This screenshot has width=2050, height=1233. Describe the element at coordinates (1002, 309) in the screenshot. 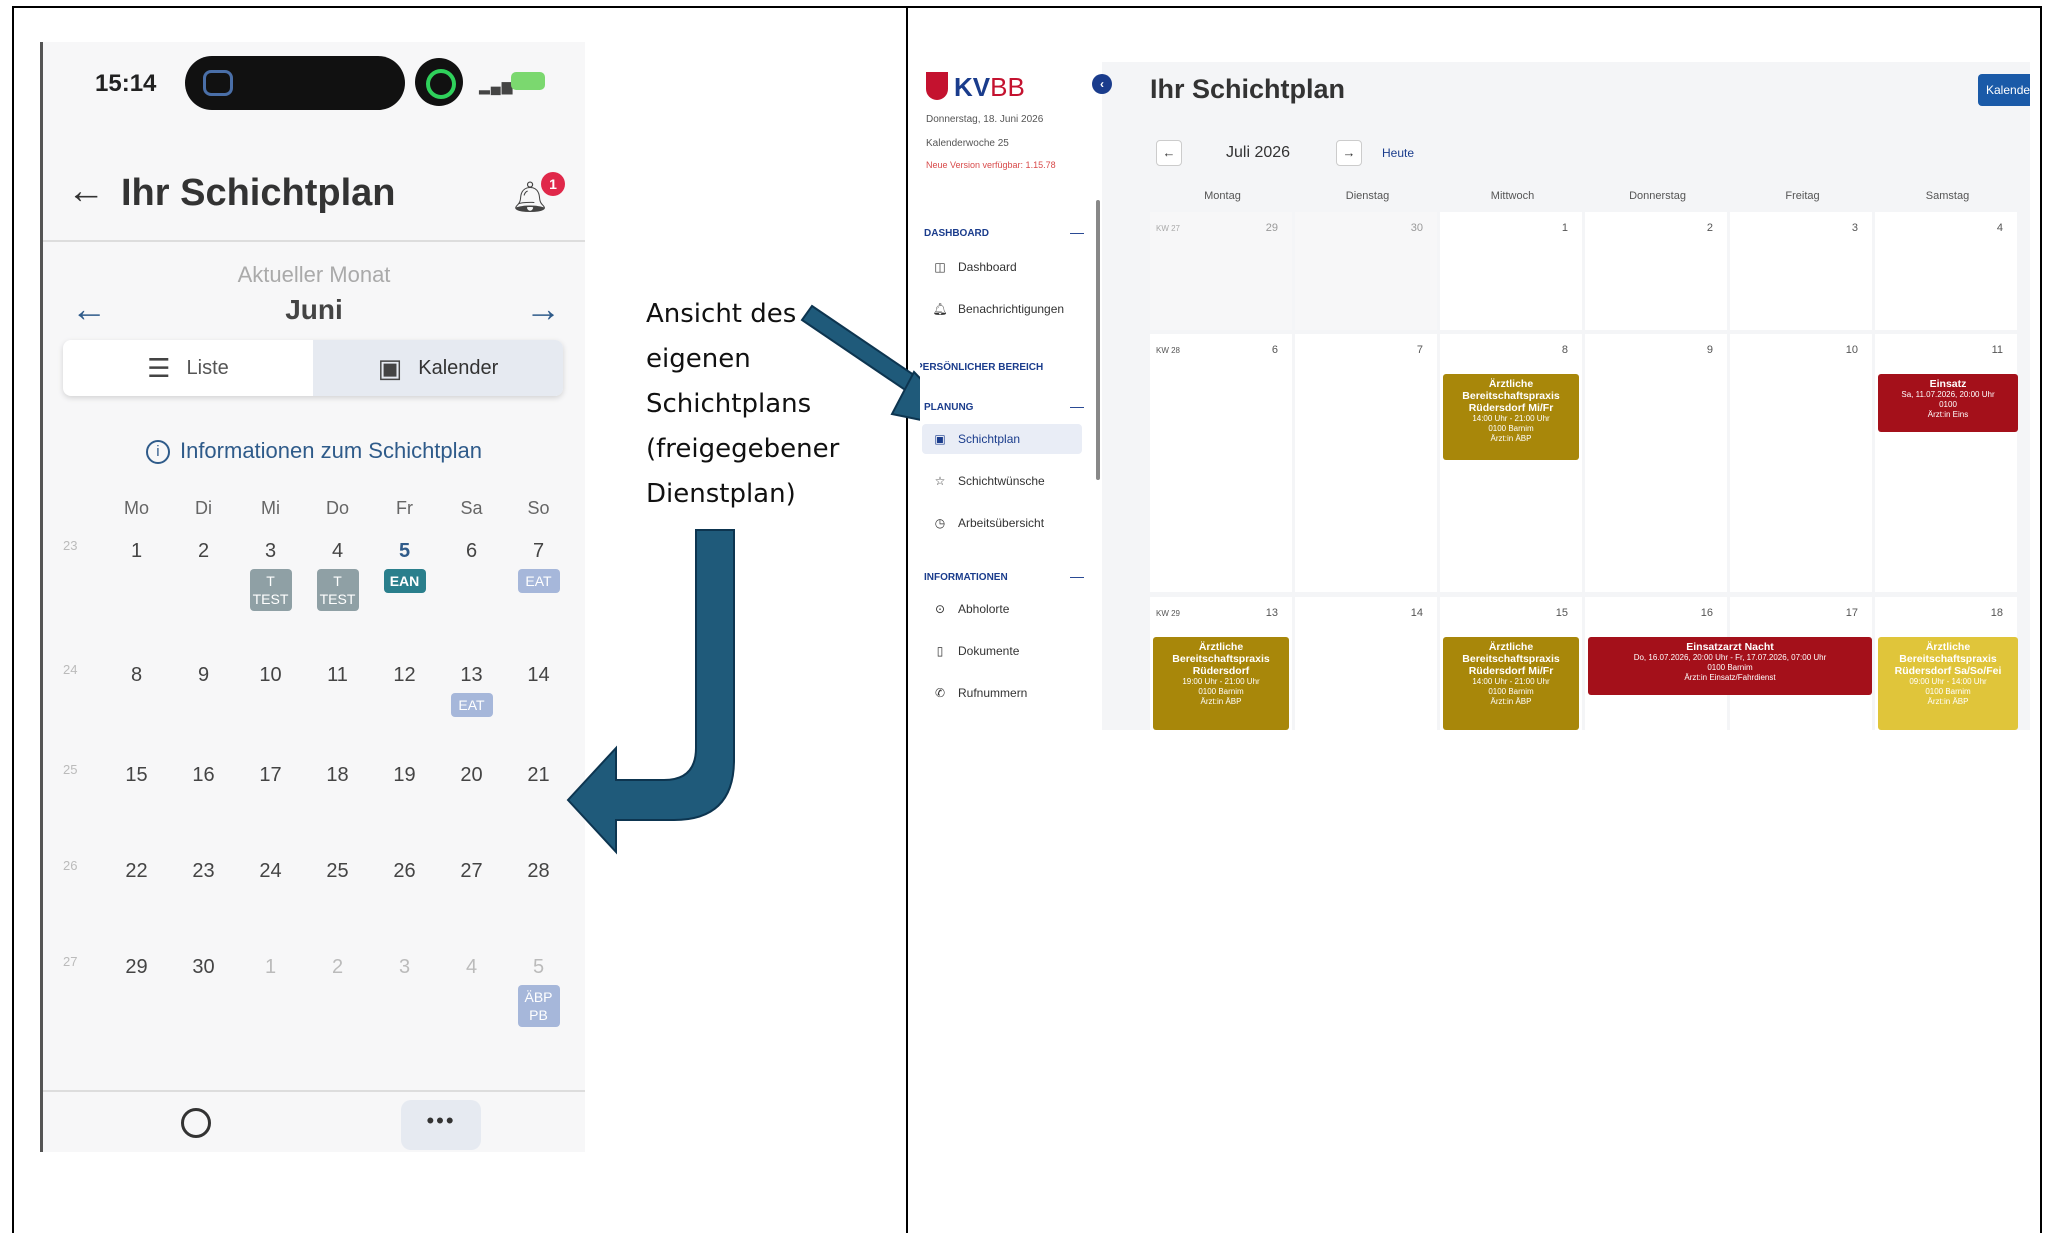

I see `sidebar-item-notifications: 🔔︎ Benachrichtigungen` at that location.